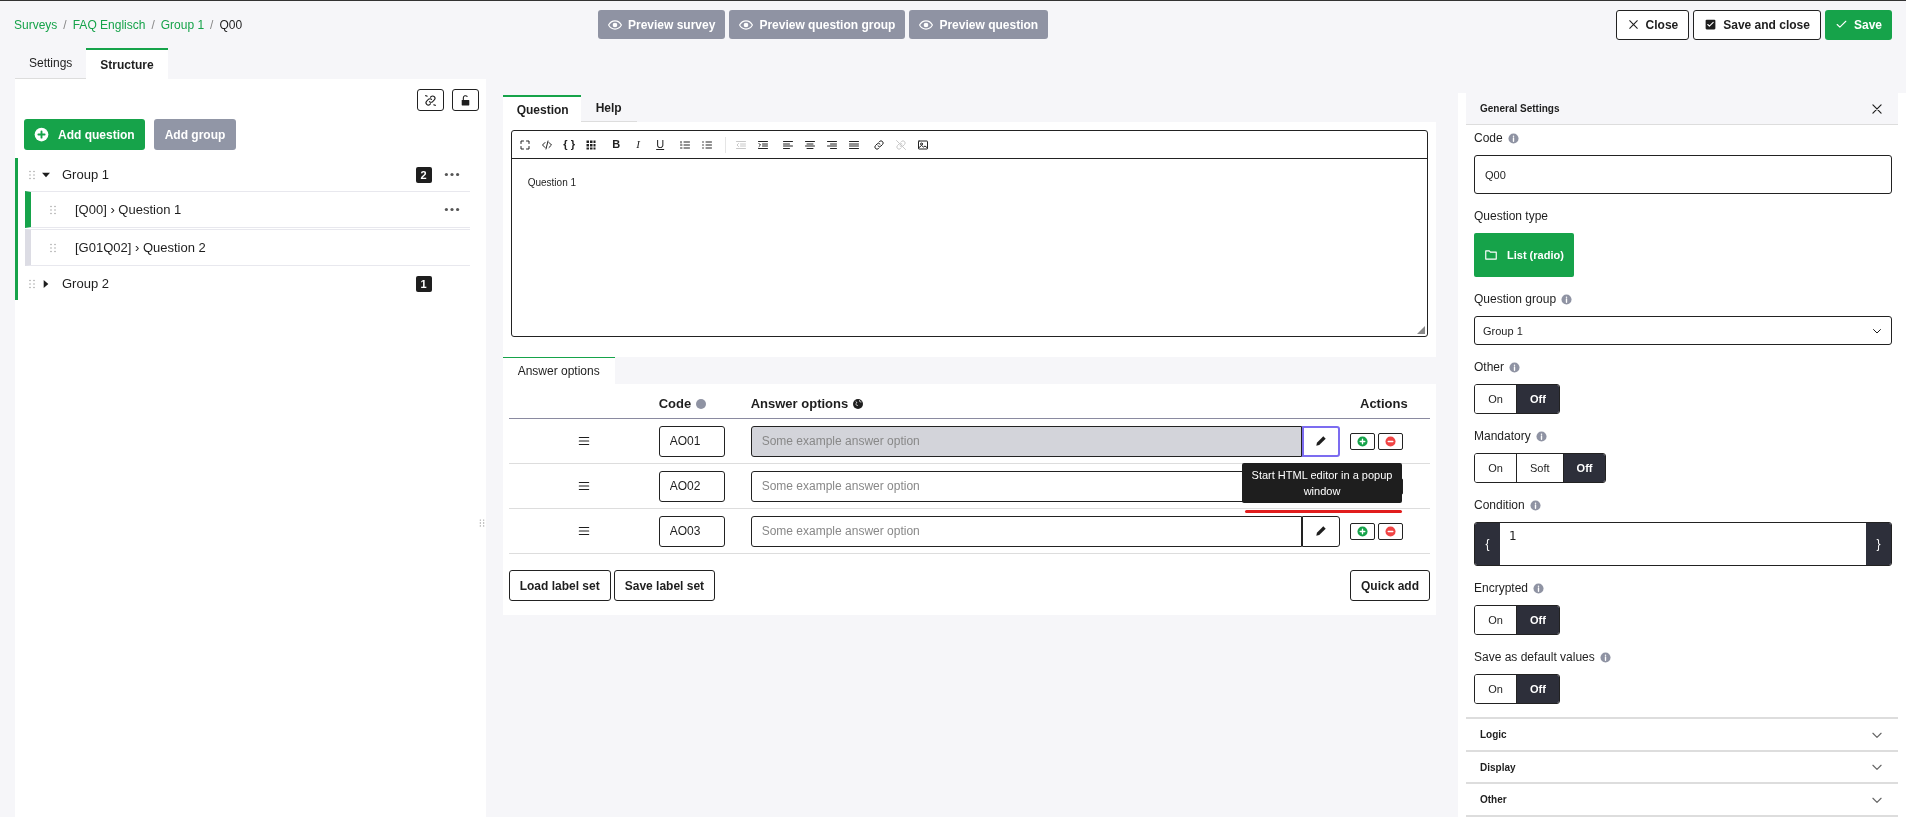 Image resolution: width=1906 pixels, height=817 pixels. What do you see at coordinates (140, 247) in the screenshot?
I see `question-label: [G01Q02] › Question 2` at bounding box center [140, 247].